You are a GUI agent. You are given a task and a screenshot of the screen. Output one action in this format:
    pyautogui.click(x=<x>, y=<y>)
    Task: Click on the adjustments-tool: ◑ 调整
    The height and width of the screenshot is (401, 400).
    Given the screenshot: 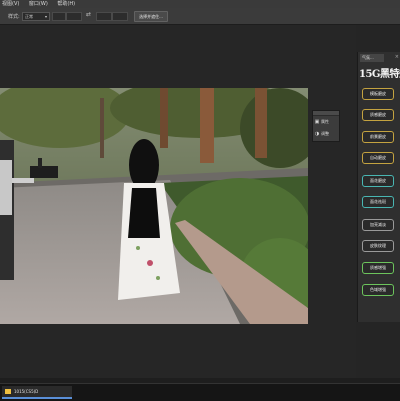 What is the action you would take?
    pyautogui.click(x=326, y=134)
    